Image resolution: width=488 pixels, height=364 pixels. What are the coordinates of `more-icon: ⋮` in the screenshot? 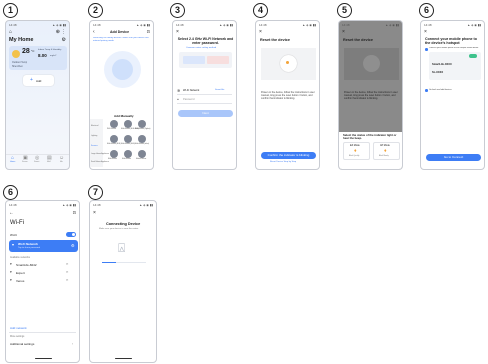 It's located at (63, 32).